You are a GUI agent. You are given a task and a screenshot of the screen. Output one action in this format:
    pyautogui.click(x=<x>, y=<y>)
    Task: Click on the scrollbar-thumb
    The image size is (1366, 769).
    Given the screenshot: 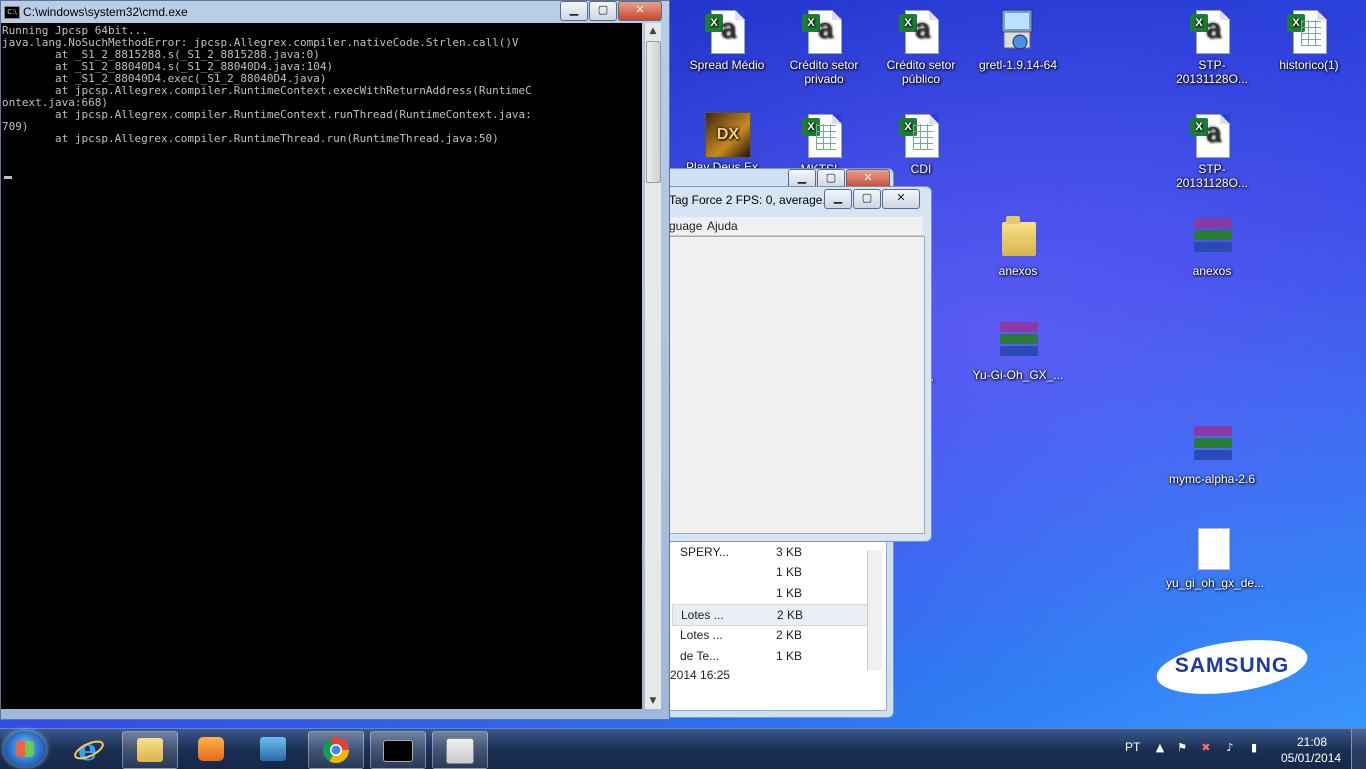 What is the action you would take?
    pyautogui.click(x=653, y=112)
    